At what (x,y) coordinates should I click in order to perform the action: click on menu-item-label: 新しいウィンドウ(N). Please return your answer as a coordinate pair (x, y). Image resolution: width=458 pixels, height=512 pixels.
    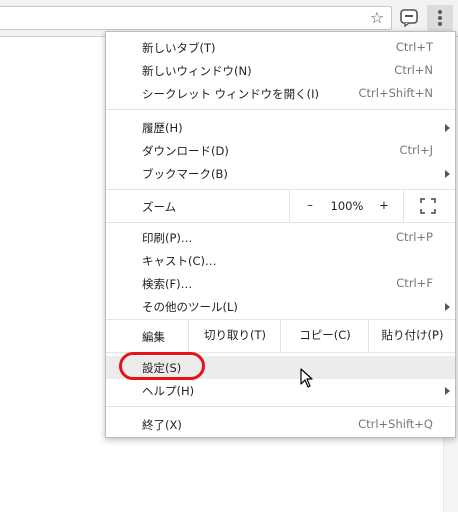
    Looking at the image, I should click on (197, 71).